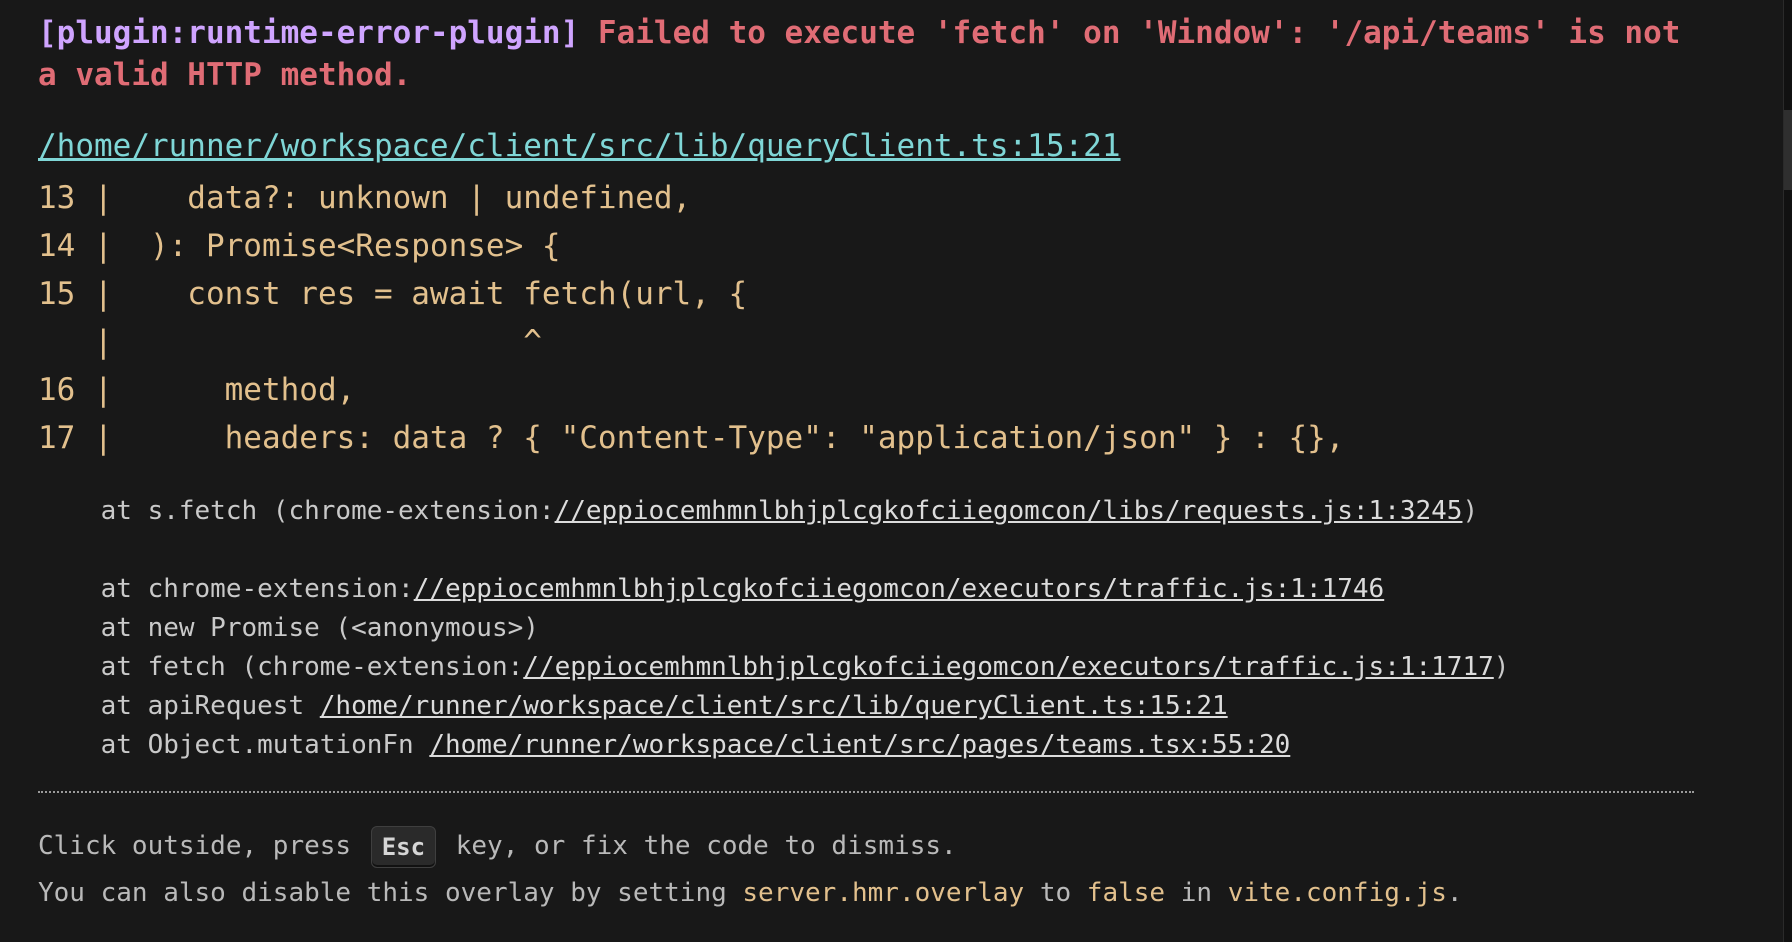 The height and width of the screenshot is (942, 1792). Describe the element at coordinates (197, 390) in the screenshot. I see `code-line: 16 | method,` at that location.